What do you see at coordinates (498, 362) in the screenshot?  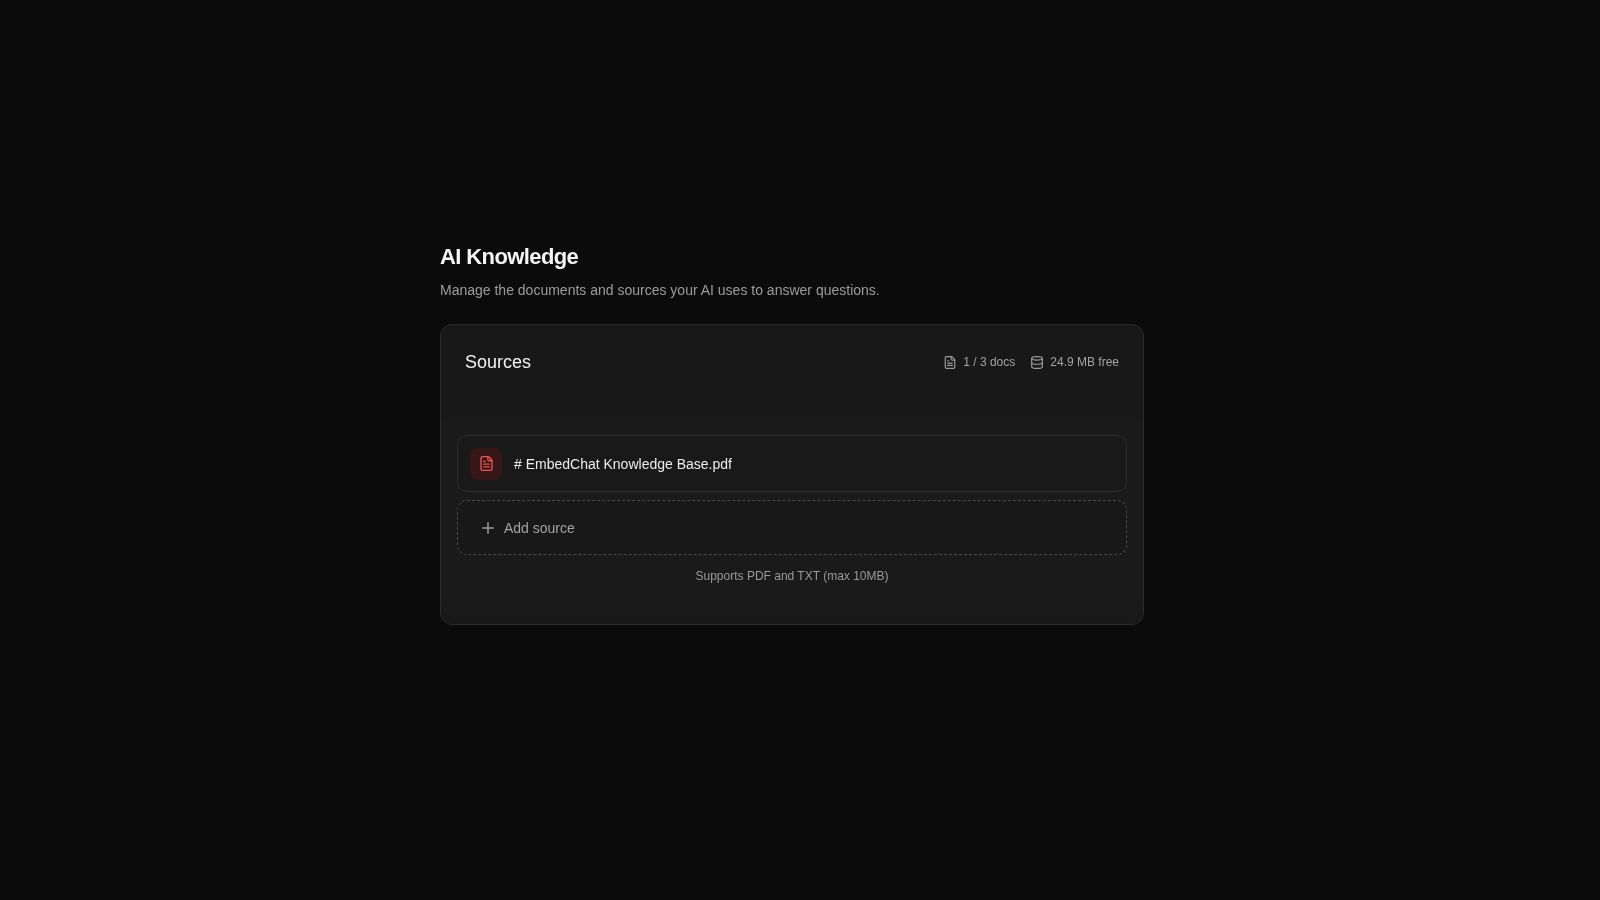 I see `card-title: Sources` at bounding box center [498, 362].